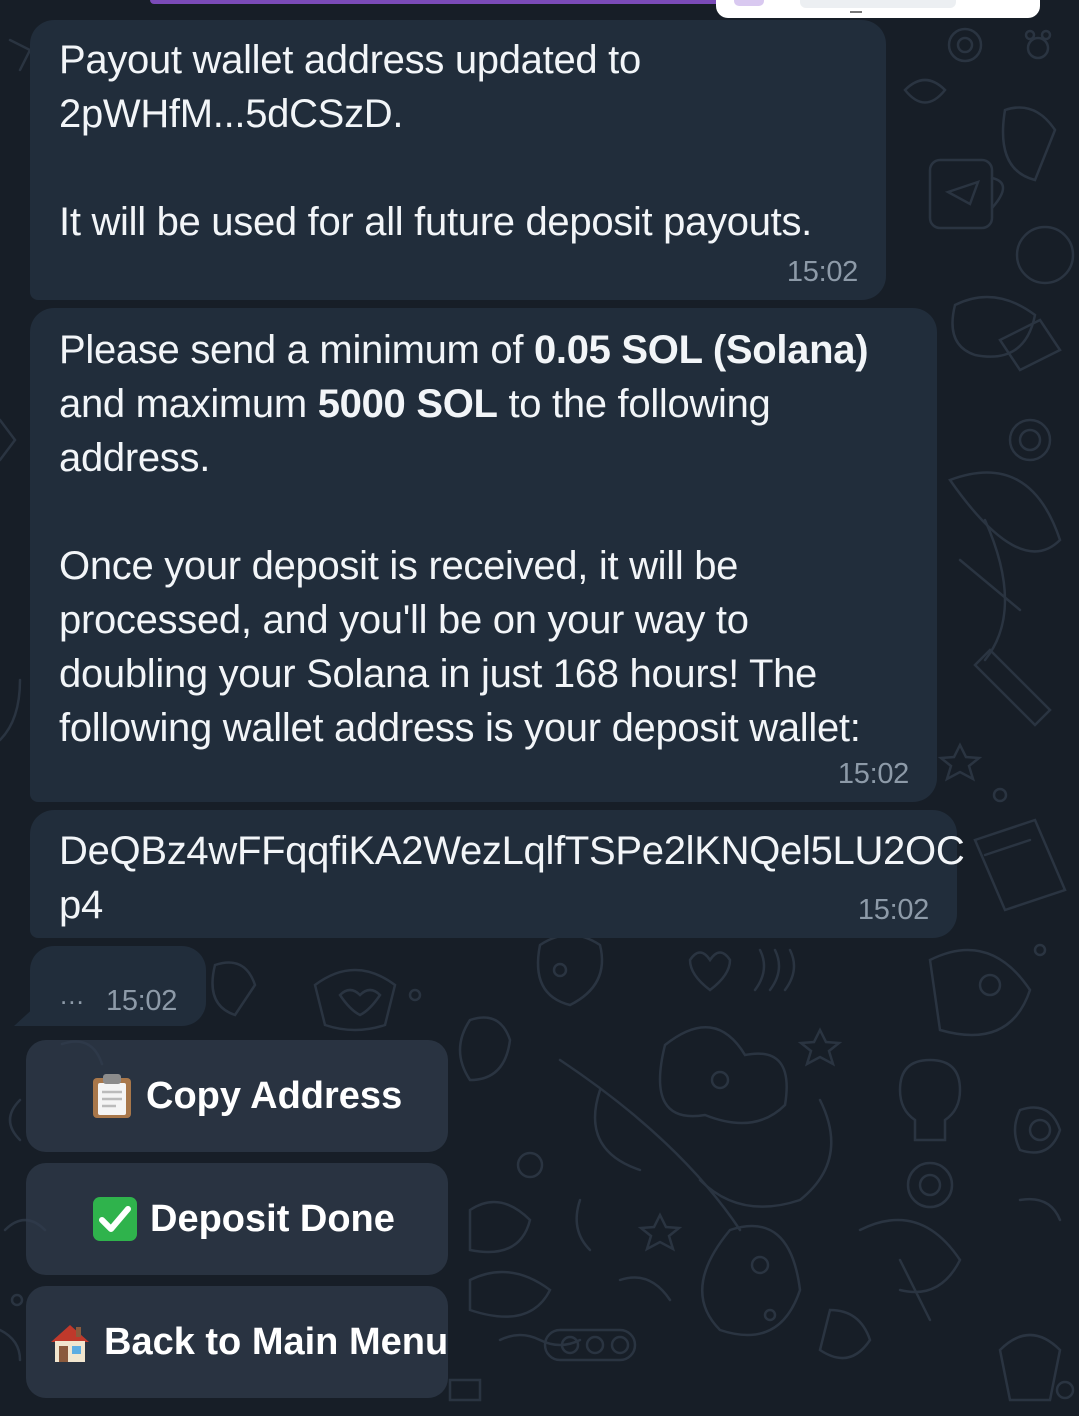  I want to click on message-text: 2pWHfM...5dCSzD., so click(231, 114).